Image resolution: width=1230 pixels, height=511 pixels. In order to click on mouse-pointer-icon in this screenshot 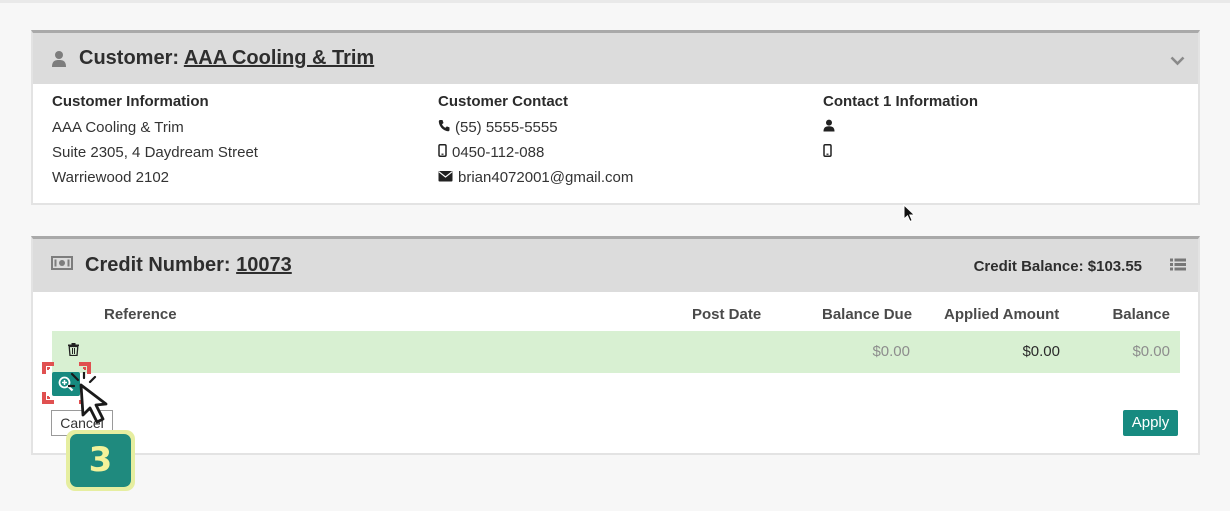, I will do `click(910, 216)`.